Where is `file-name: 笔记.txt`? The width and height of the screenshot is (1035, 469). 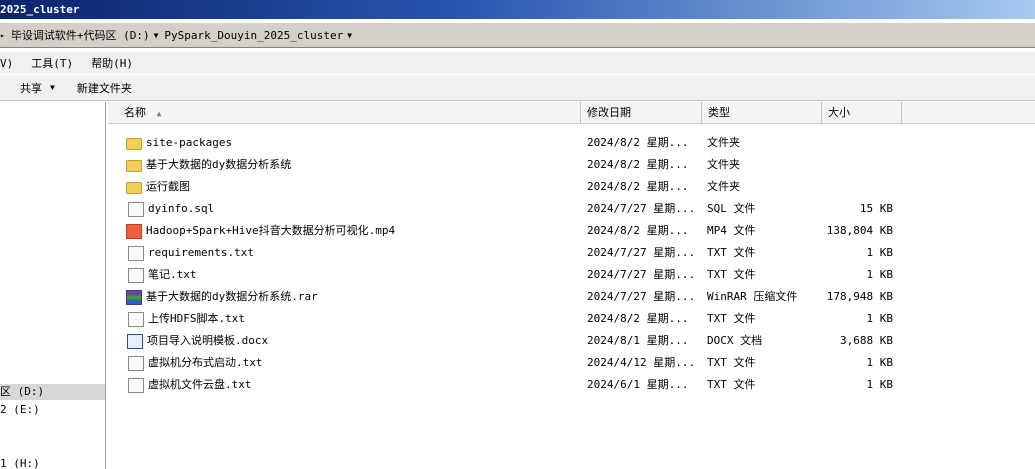 file-name: 笔记.txt is located at coordinates (172, 274).